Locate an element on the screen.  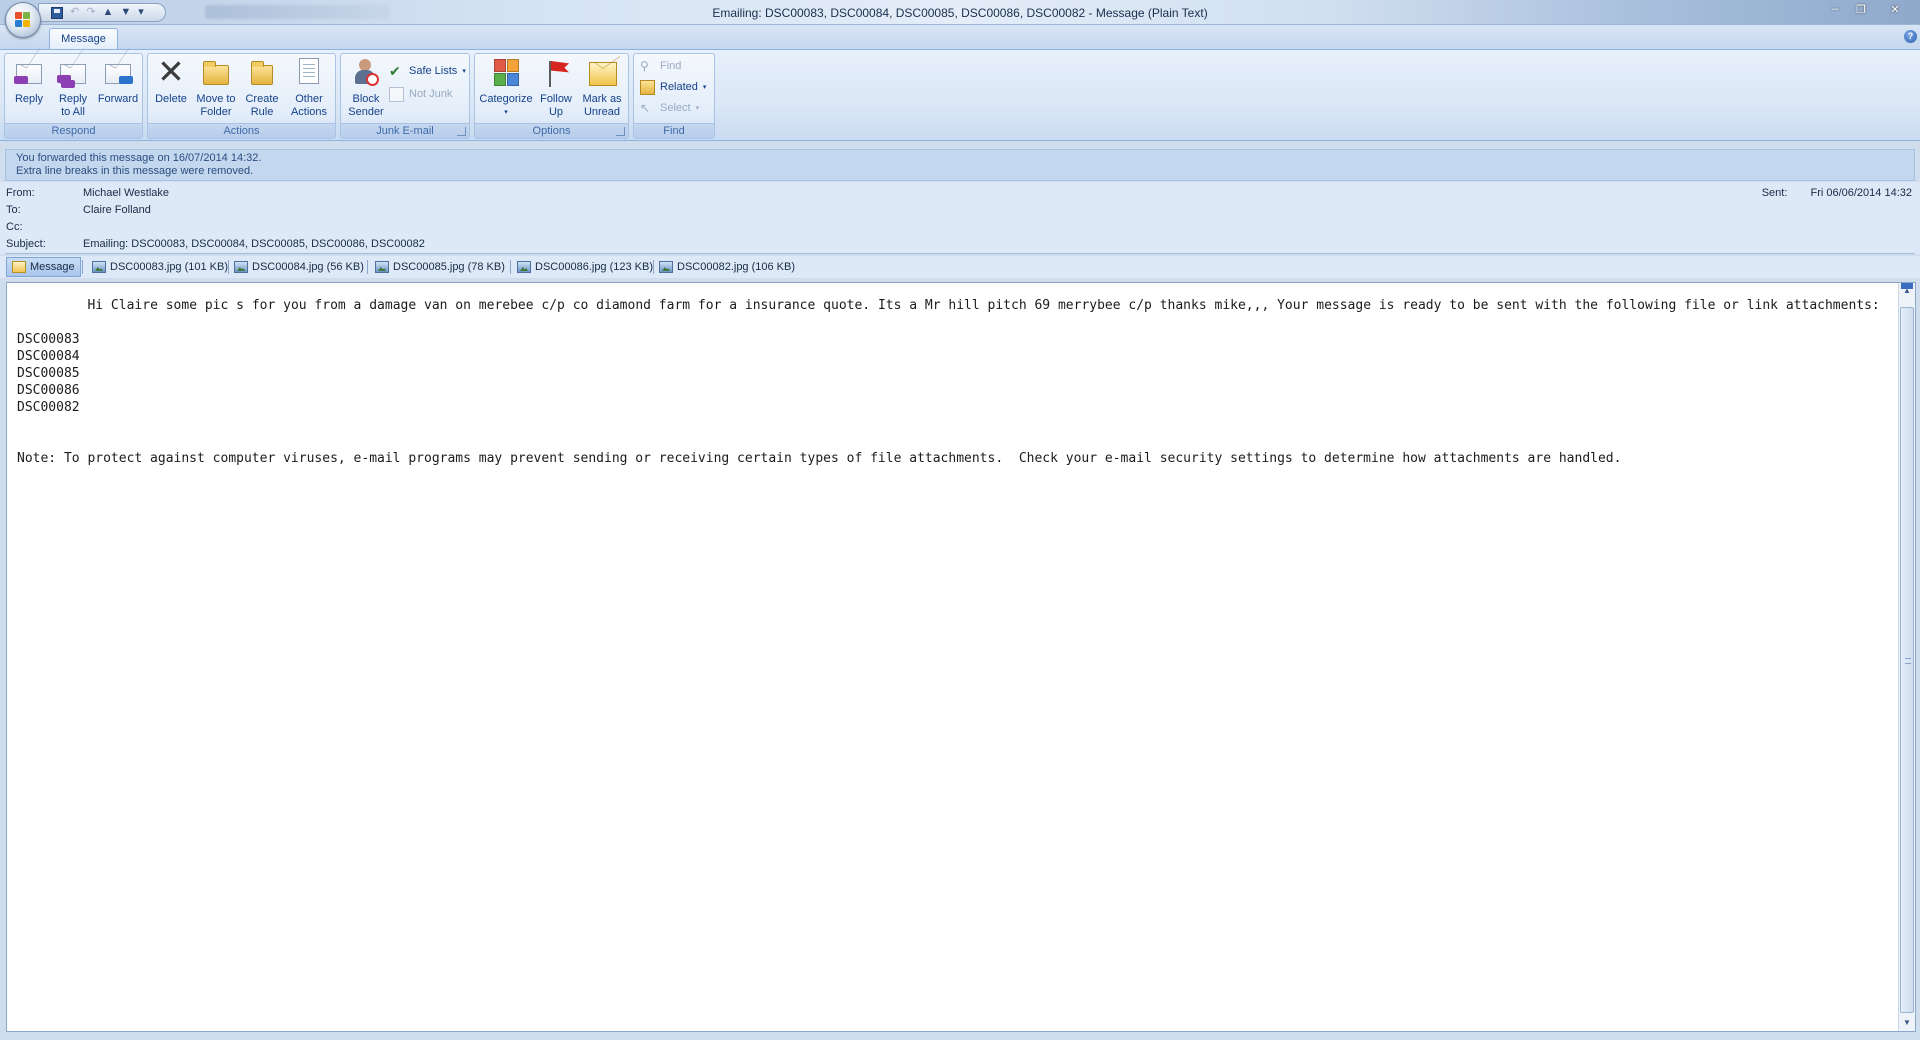
reply-all-label: Reply to All is located at coordinates (73, 105).